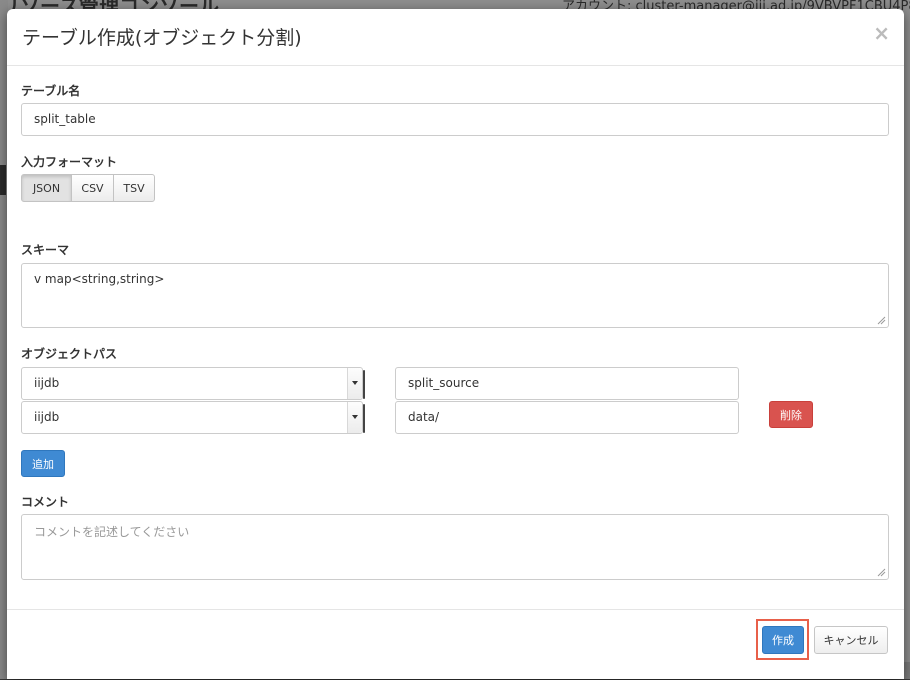 The width and height of the screenshot is (910, 680). I want to click on table-name-label: テーブル名, so click(51, 91).